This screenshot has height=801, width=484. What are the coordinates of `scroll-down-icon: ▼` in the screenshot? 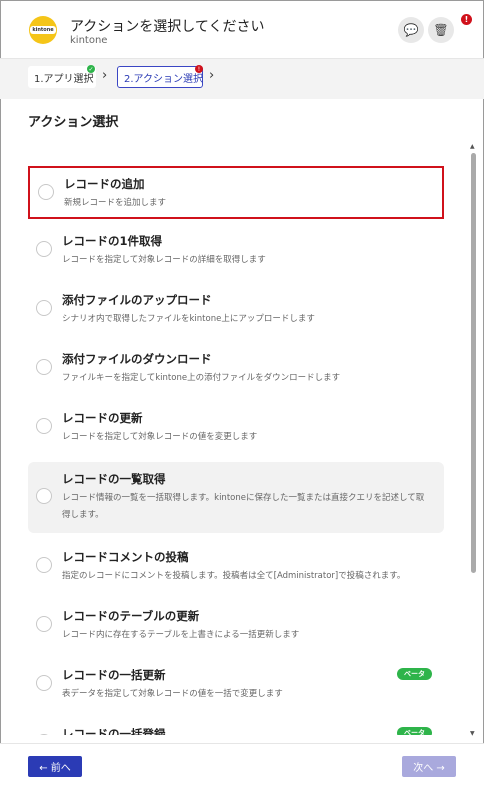 It's located at (472, 733).